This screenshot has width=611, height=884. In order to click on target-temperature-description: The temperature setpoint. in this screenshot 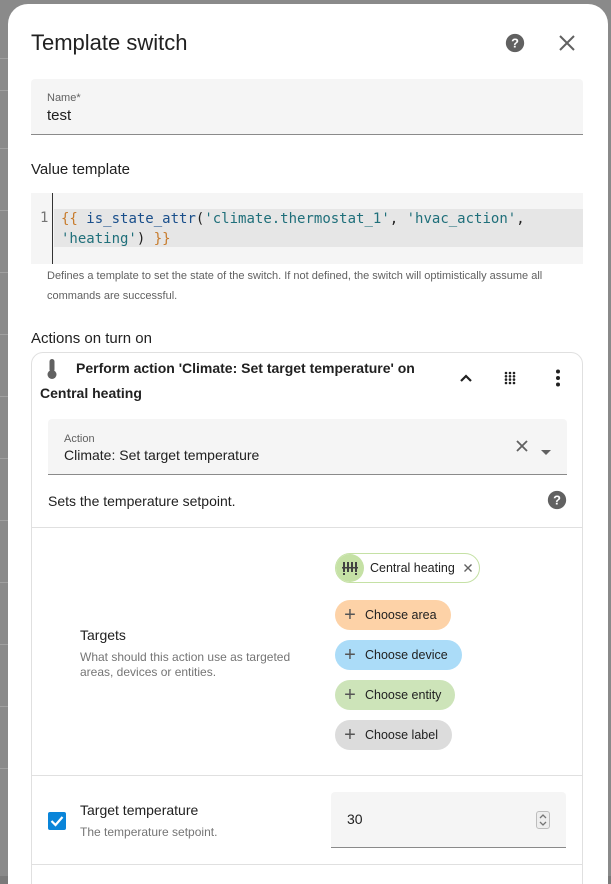, I will do `click(149, 832)`.